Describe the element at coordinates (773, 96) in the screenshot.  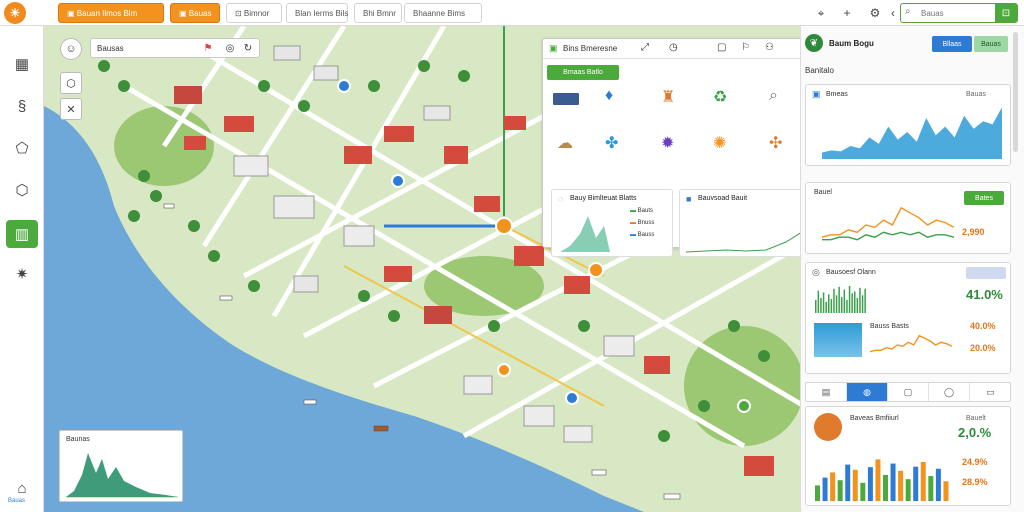
I see `search-layer-icon: ⌕` at that location.